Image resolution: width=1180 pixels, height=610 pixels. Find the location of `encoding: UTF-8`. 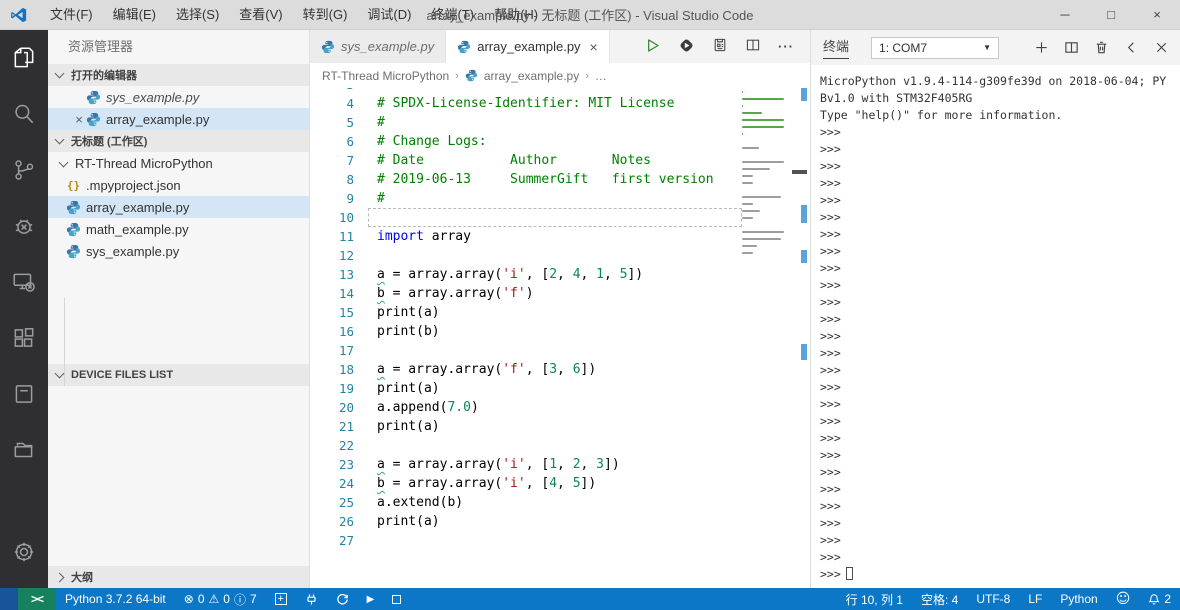

encoding: UTF-8 is located at coordinates (993, 599).